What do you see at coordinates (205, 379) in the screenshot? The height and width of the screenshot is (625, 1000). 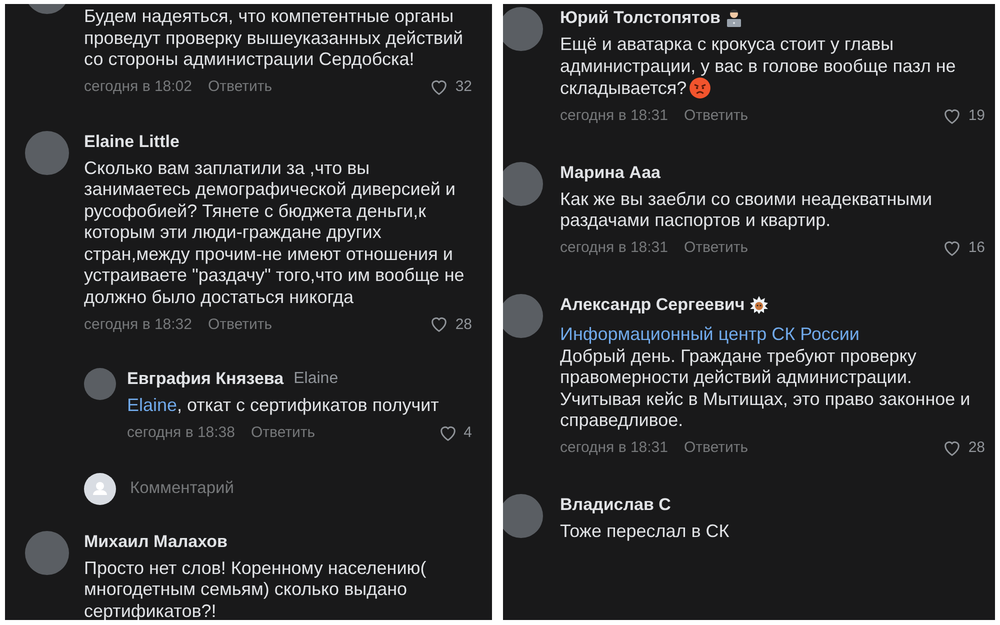 I see `author-name: Евграфия Князева` at bounding box center [205, 379].